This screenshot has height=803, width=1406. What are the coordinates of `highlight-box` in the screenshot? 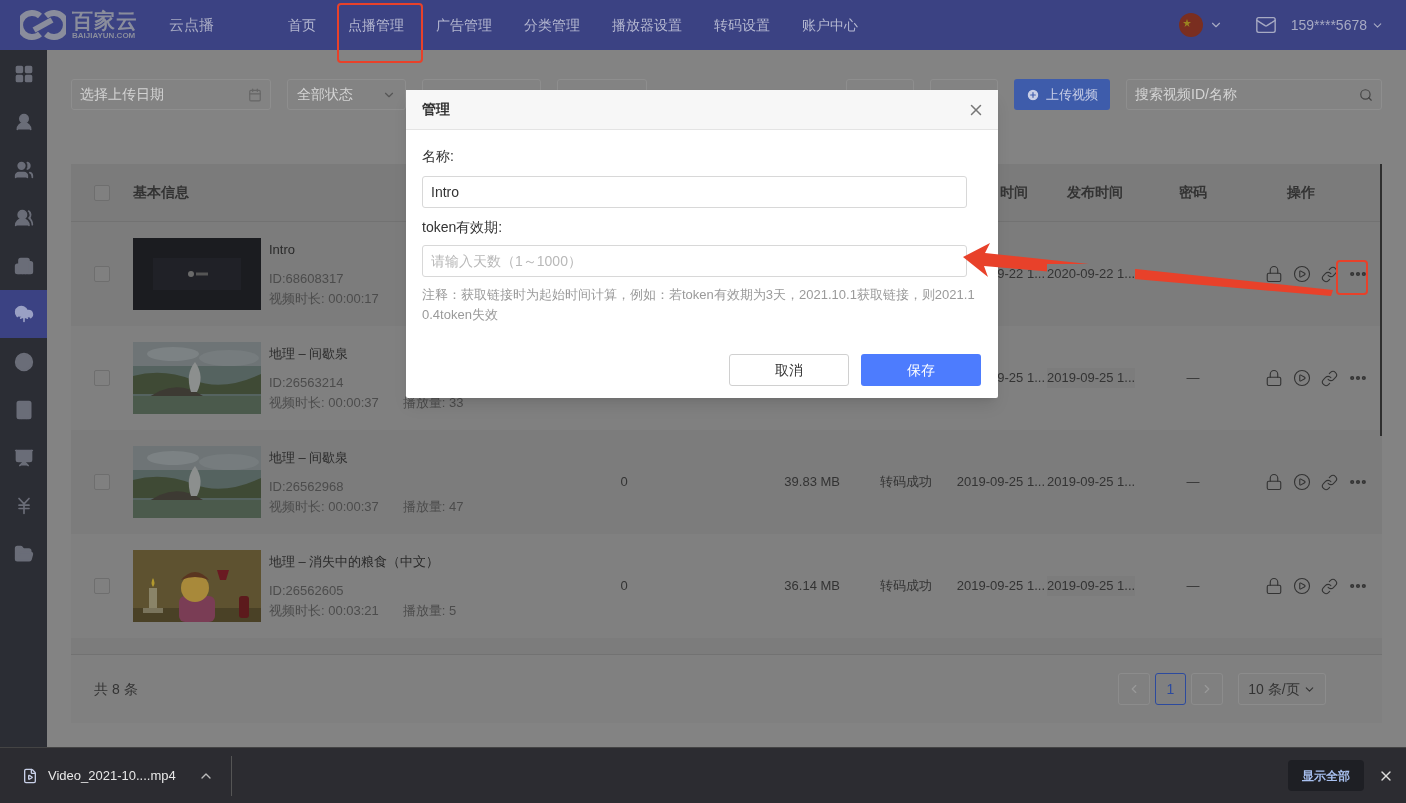 It's located at (1352, 277).